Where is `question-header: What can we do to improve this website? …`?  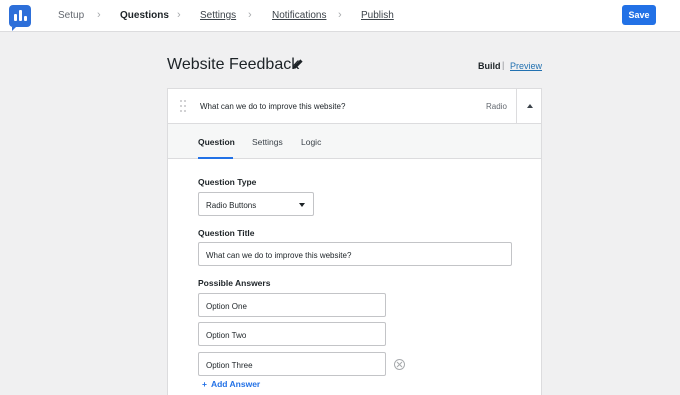
question-header: What can we do to improve this website? … is located at coordinates (354, 106).